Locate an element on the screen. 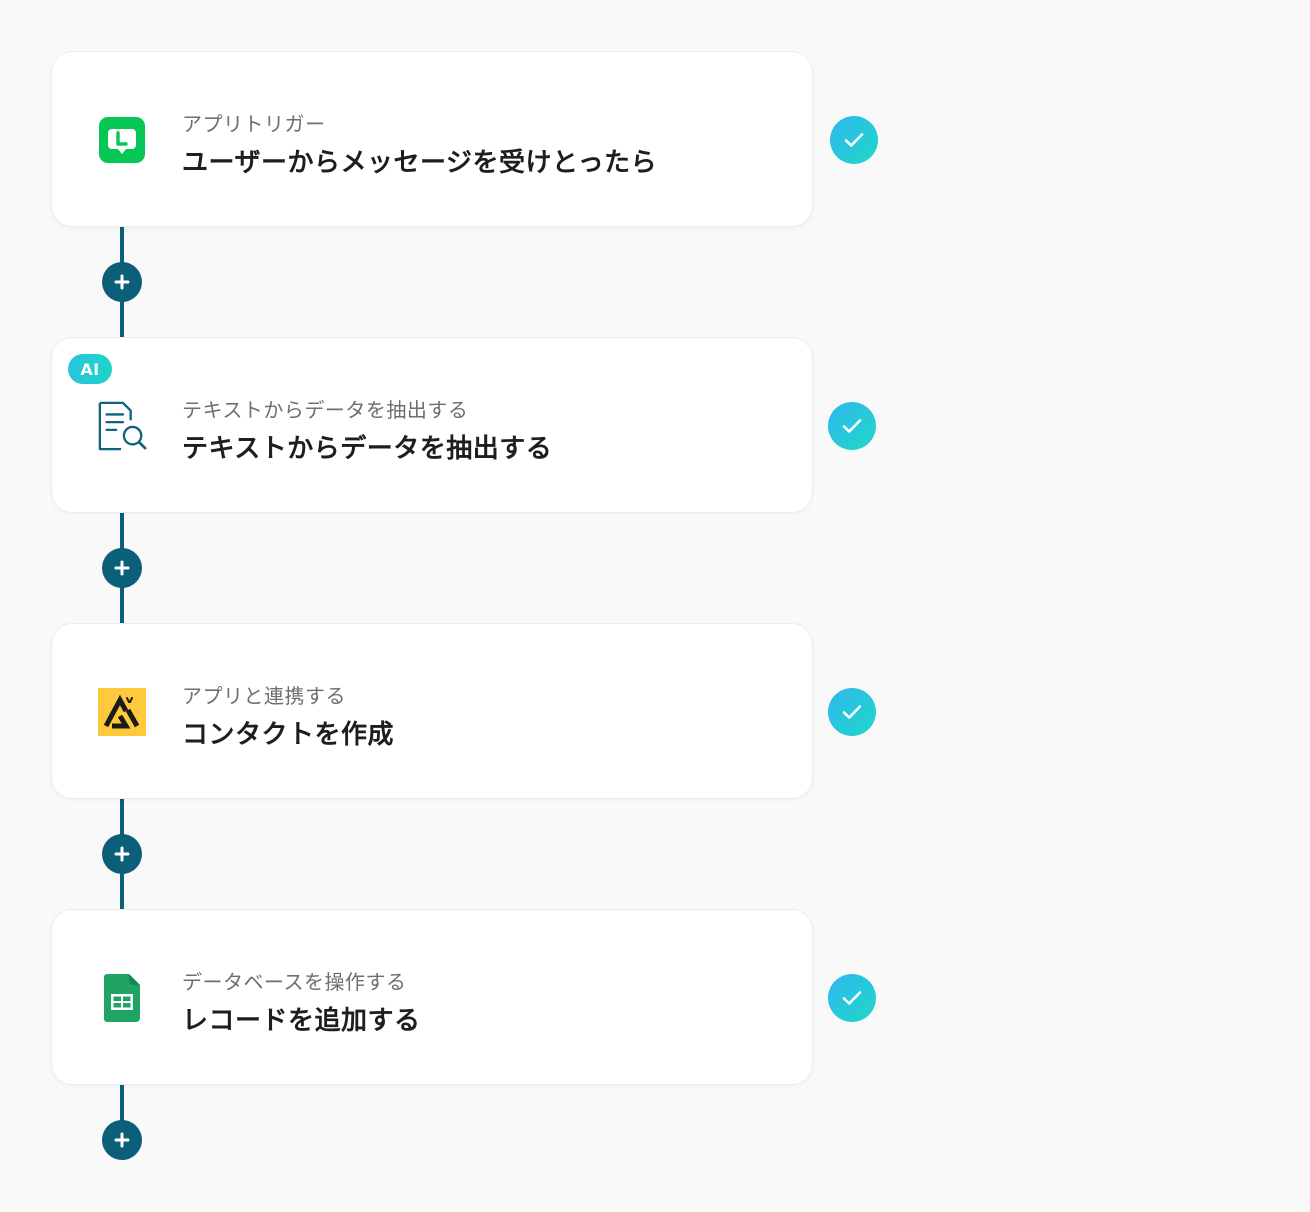 The height and width of the screenshot is (1212, 1310). step-subtitle: アプリトリガー is located at coordinates (254, 124).